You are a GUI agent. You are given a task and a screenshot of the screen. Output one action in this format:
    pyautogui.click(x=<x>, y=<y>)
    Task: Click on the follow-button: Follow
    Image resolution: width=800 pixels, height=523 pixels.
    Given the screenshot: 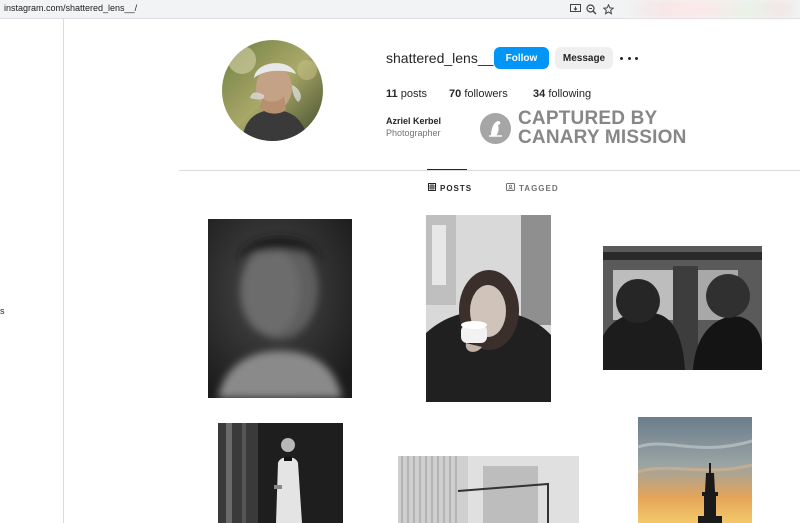 What is the action you would take?
    pyautogui.click(x=521, y=58)
    